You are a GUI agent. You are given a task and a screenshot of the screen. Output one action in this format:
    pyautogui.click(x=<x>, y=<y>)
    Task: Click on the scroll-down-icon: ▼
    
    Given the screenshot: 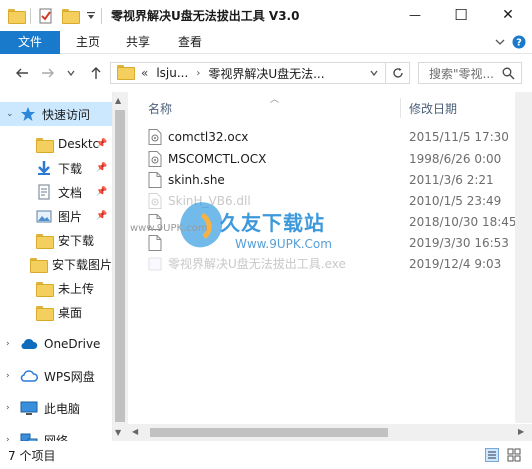 What is the action you would take?
    pyautogui.click(x=118, y=432)
    